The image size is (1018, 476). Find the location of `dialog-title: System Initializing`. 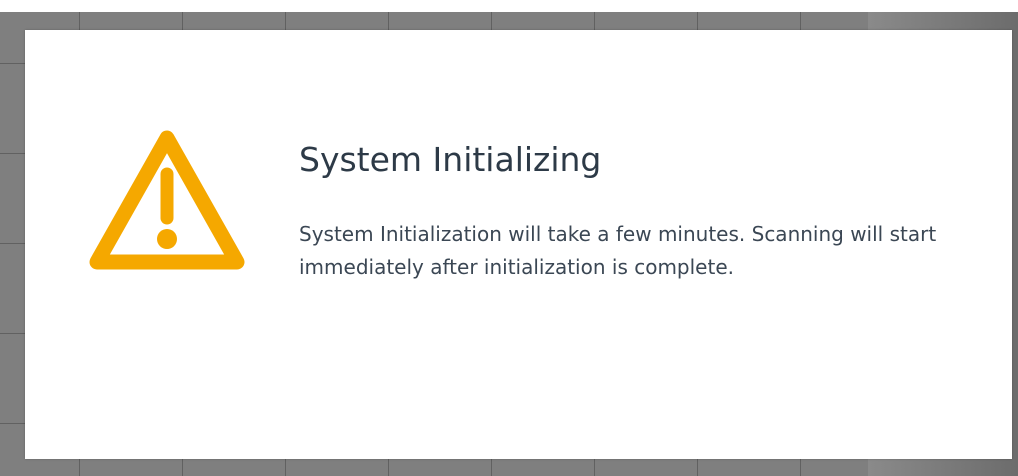

dialog-title: System Initializing is located at coordinates (450, 159).